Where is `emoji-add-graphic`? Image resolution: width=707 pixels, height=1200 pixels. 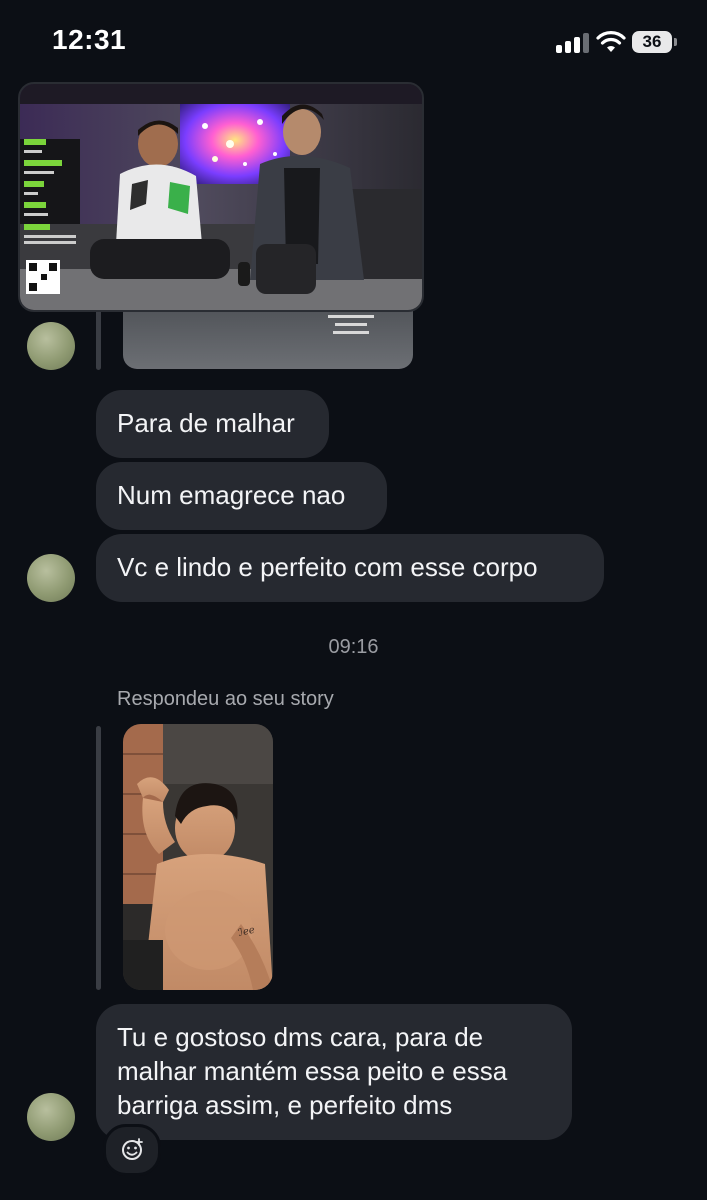 emoji-add-graphic is located at coordinates (132, 1149).